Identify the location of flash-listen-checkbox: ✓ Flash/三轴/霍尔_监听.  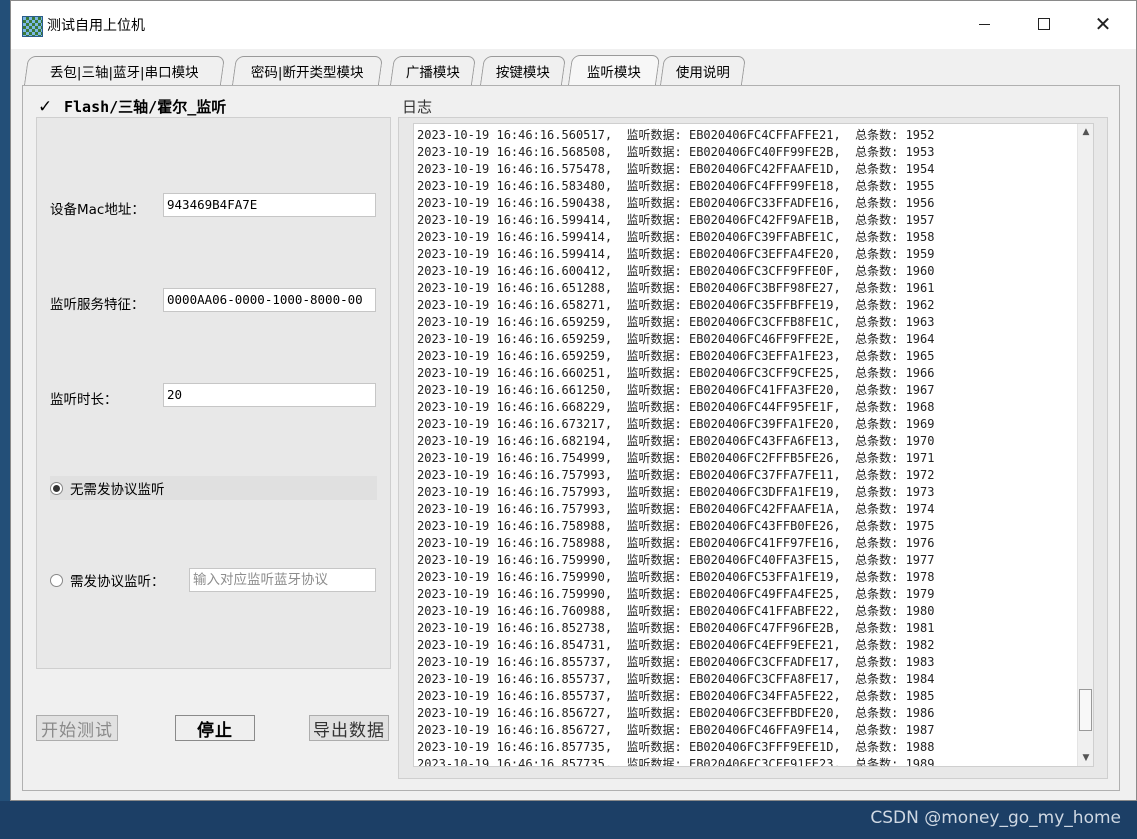
(132, 106).